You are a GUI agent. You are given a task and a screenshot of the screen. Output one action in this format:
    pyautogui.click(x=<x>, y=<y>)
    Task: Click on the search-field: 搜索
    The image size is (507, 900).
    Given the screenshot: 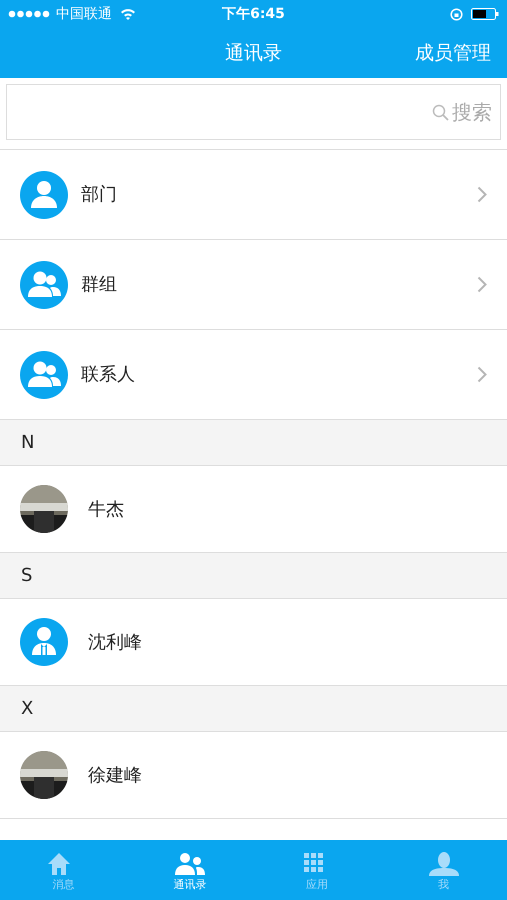 What is the action you would take?
    pyautogui.click(x=253, y=112)
    